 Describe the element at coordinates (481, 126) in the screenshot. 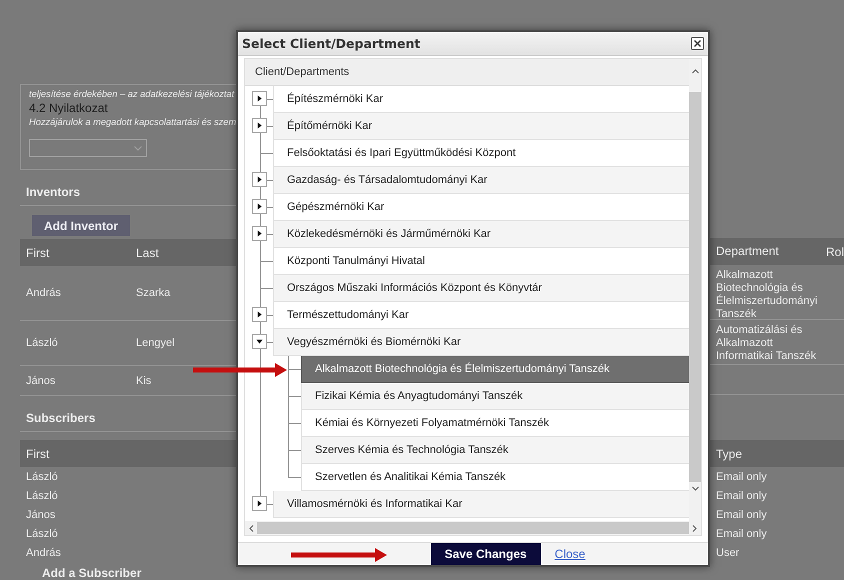

I see `tree-item: Építőmérnöki Kar` at that location.